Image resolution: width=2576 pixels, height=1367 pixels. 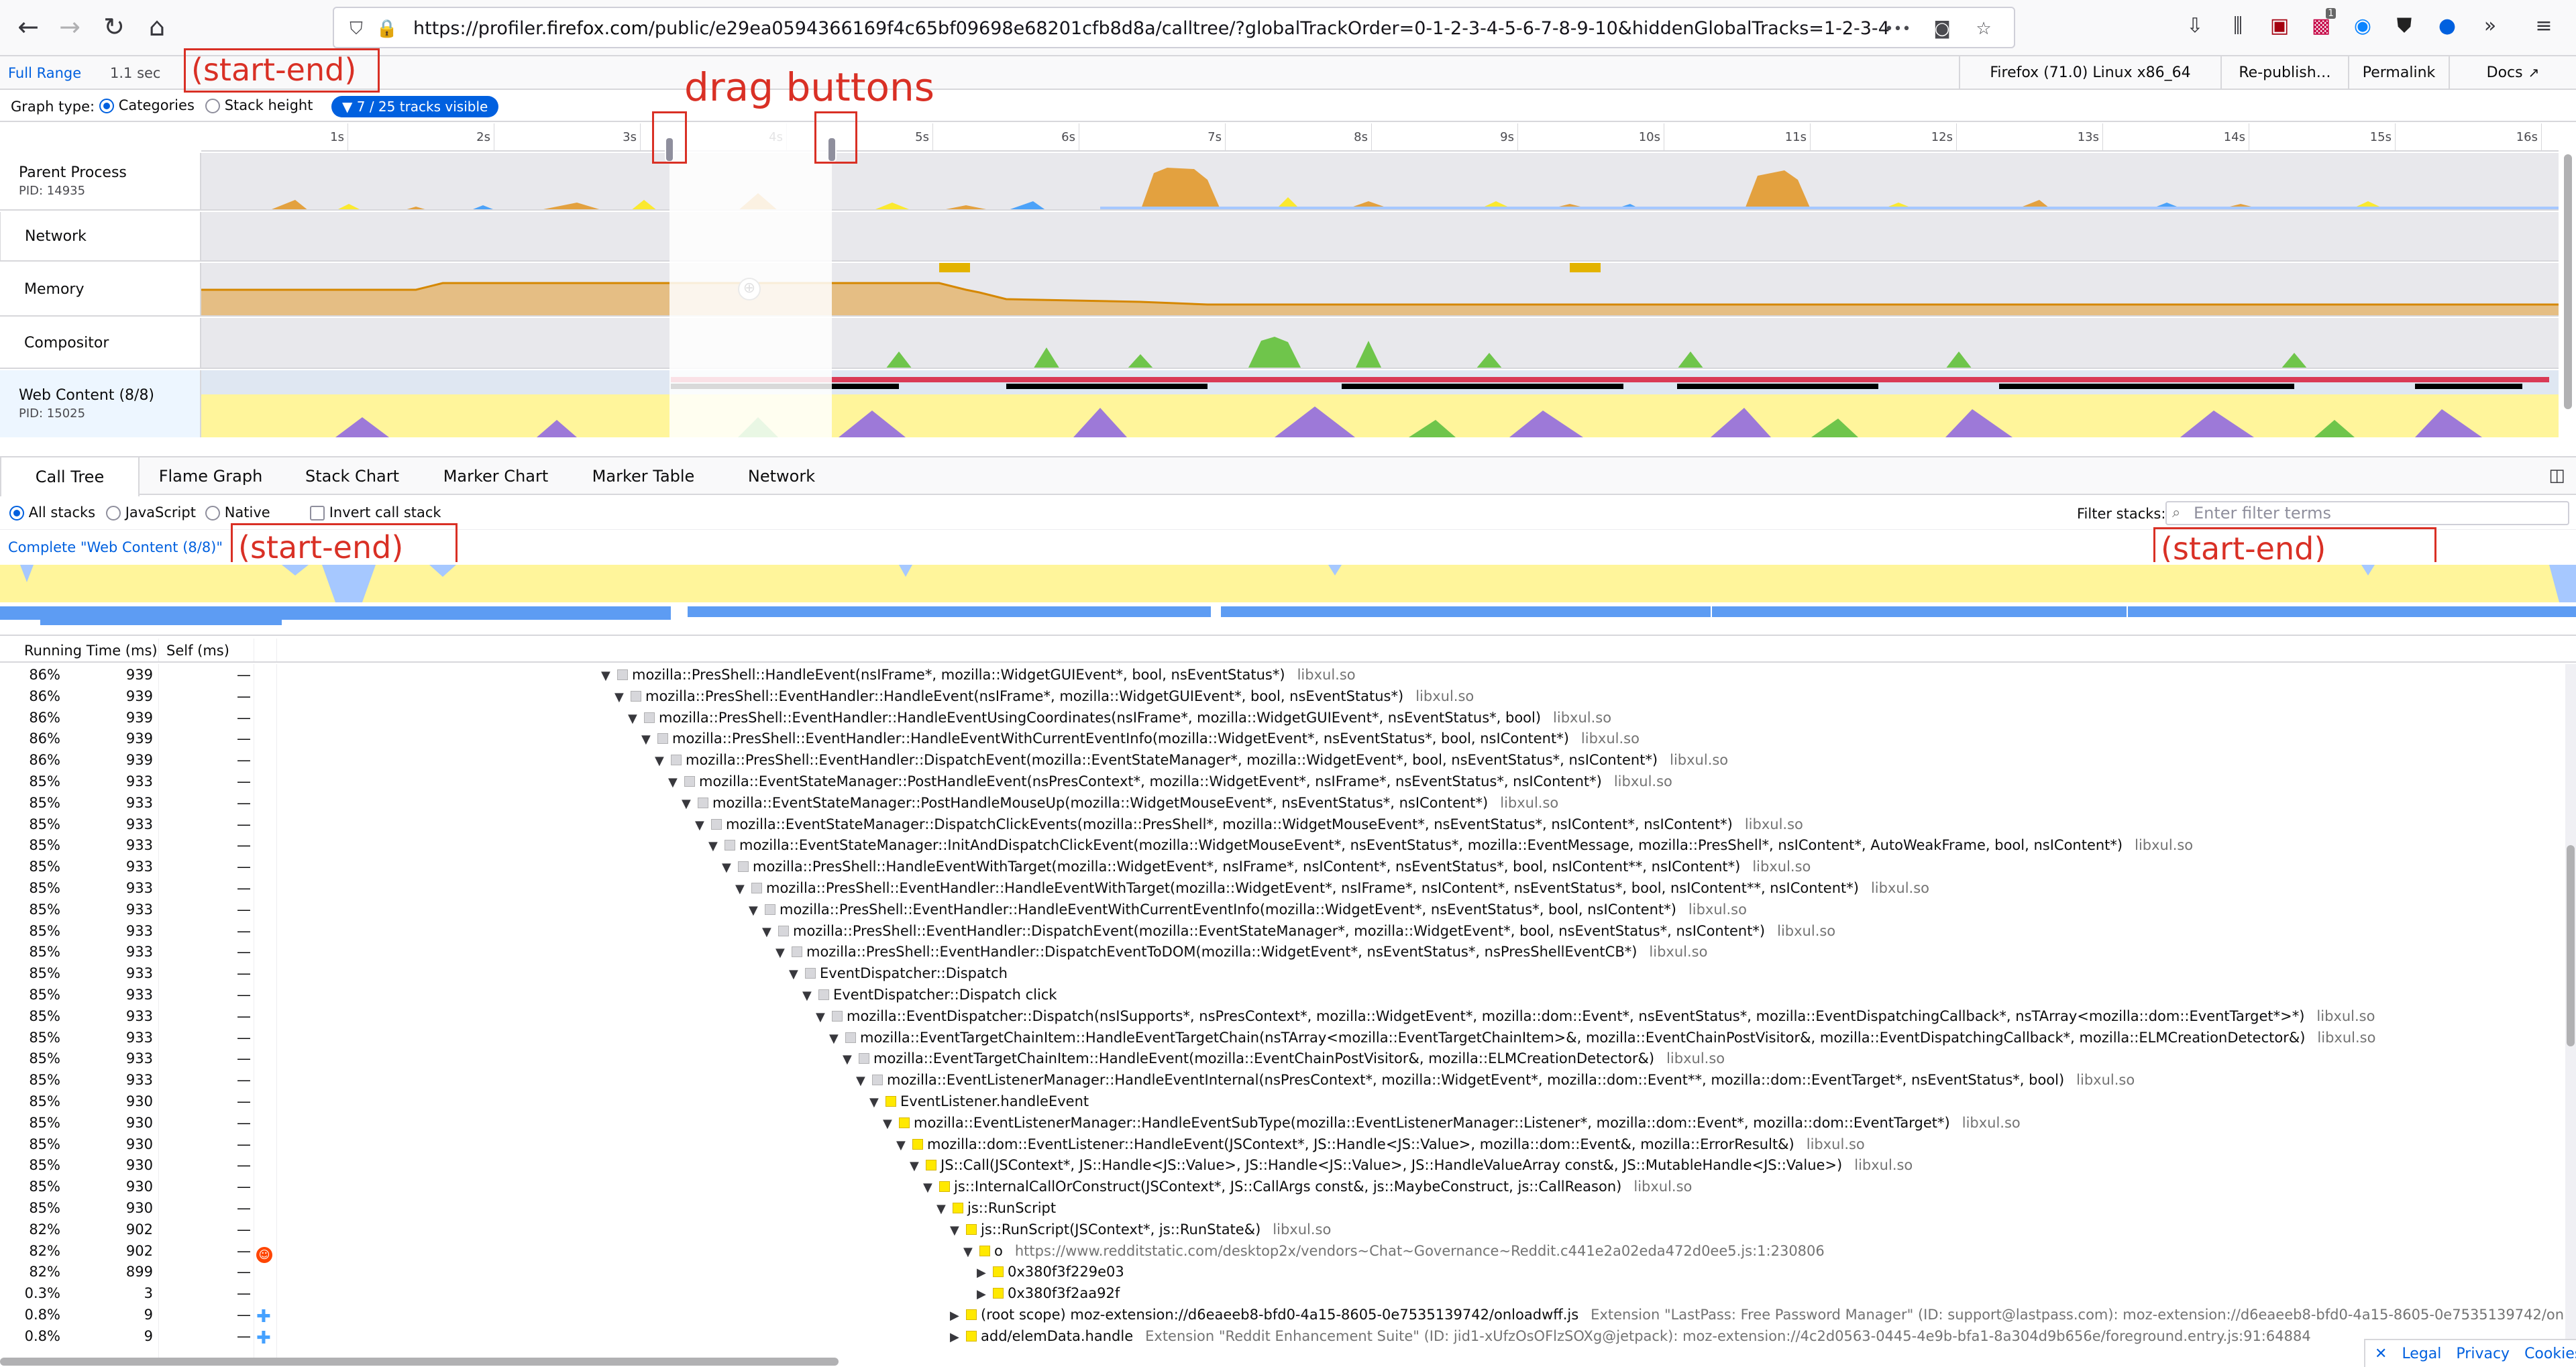 What do you see at coordinates (52, 512) in the screenshot?
I see `all-stacks-radio: All stacks` at bounding box center [52, 512].